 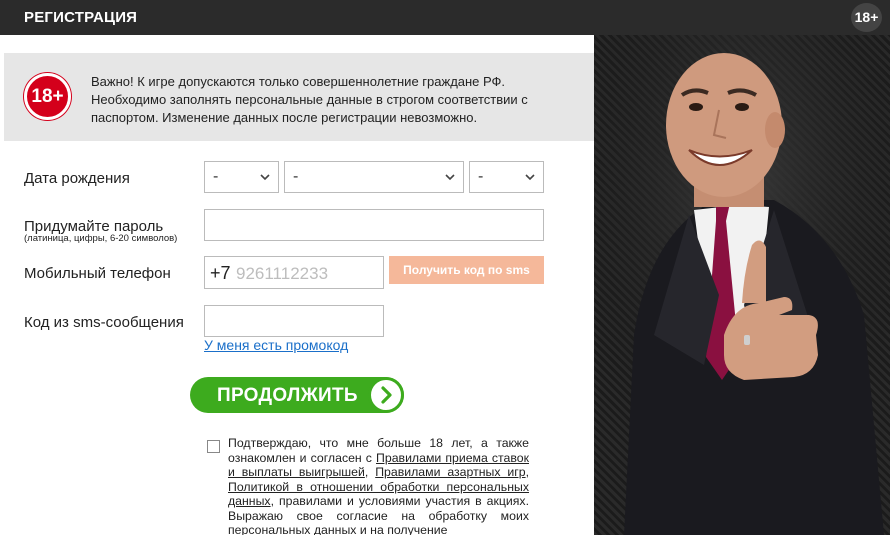 What do you see at coordinates (213, 446) in the screenshot?
I see `consent-checkbox` at bounding box center [213, 446].